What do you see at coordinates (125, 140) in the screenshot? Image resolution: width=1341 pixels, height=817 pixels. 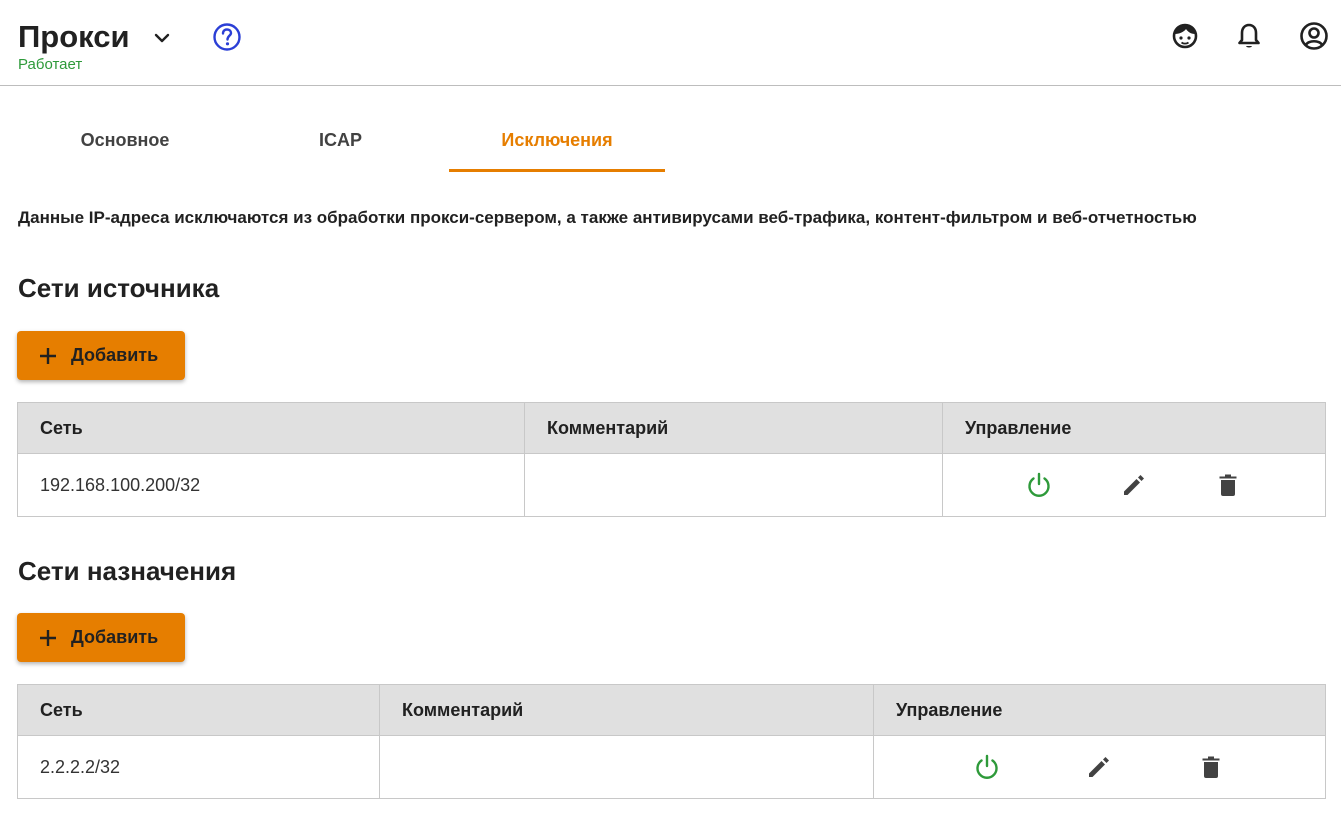 I see `tab-basic: Основное` at bounding box center [125, 140].